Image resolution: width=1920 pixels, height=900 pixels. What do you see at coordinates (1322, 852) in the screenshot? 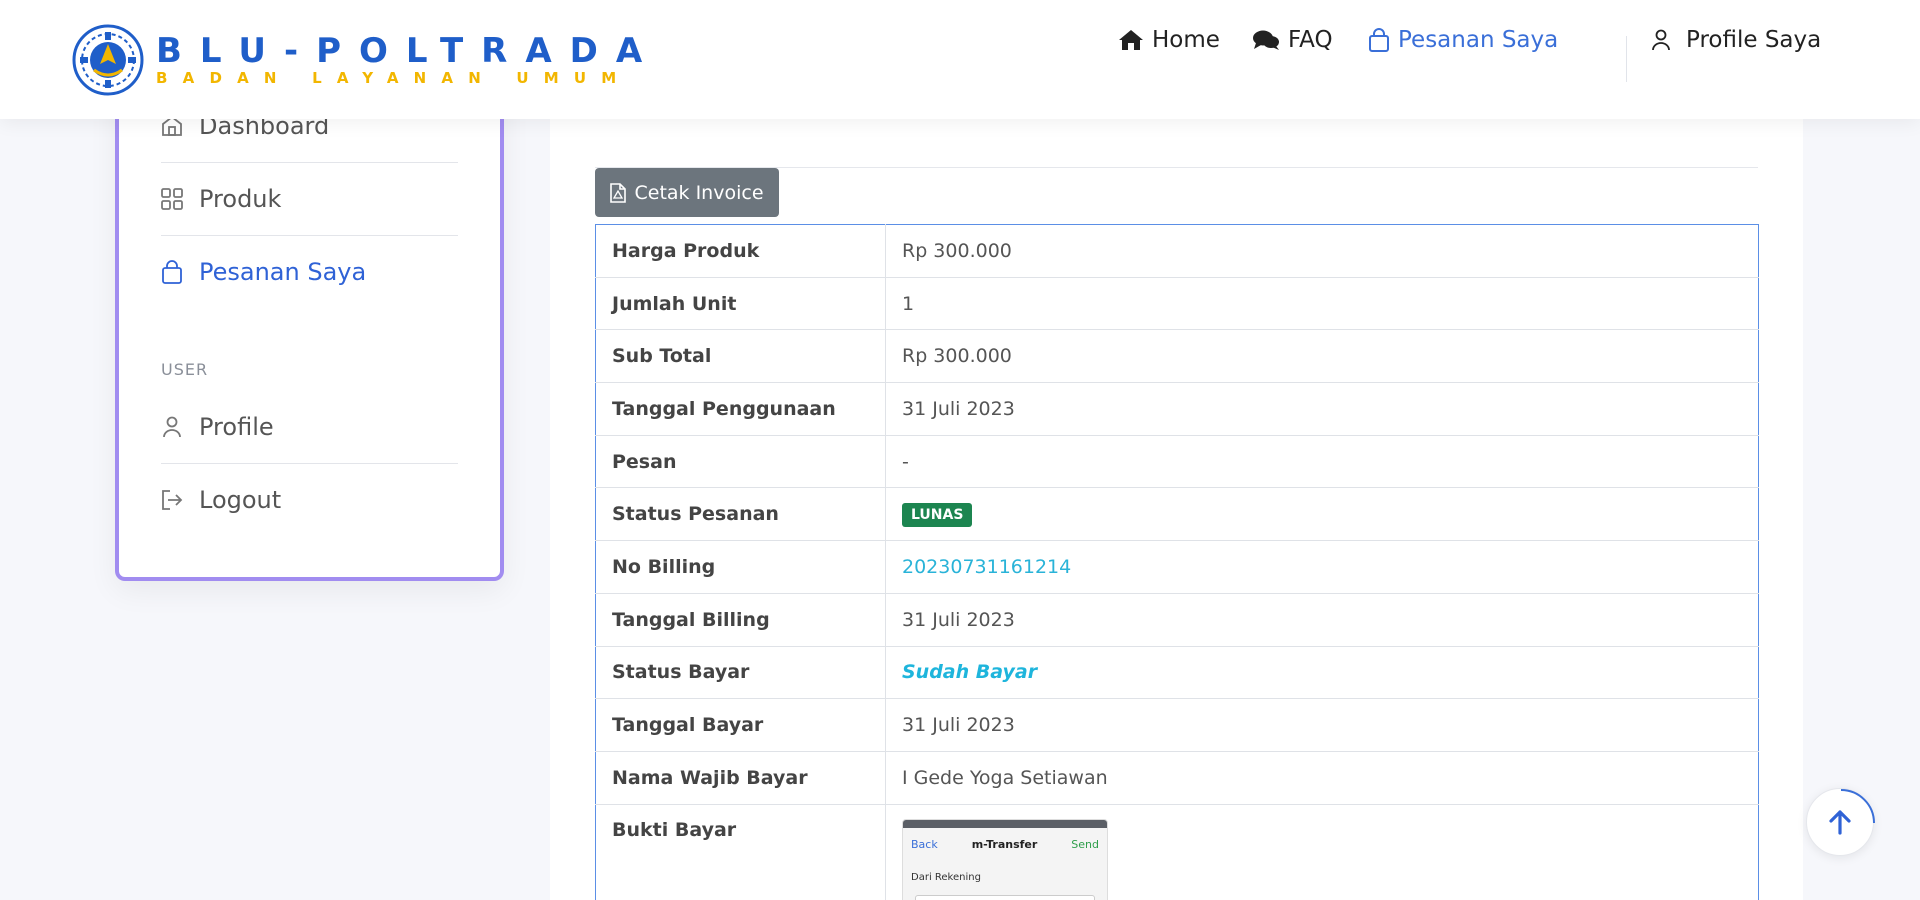
I see `row-value: Back m-Transfer Send Dari Rekening` at bounding box center [1322, 852].